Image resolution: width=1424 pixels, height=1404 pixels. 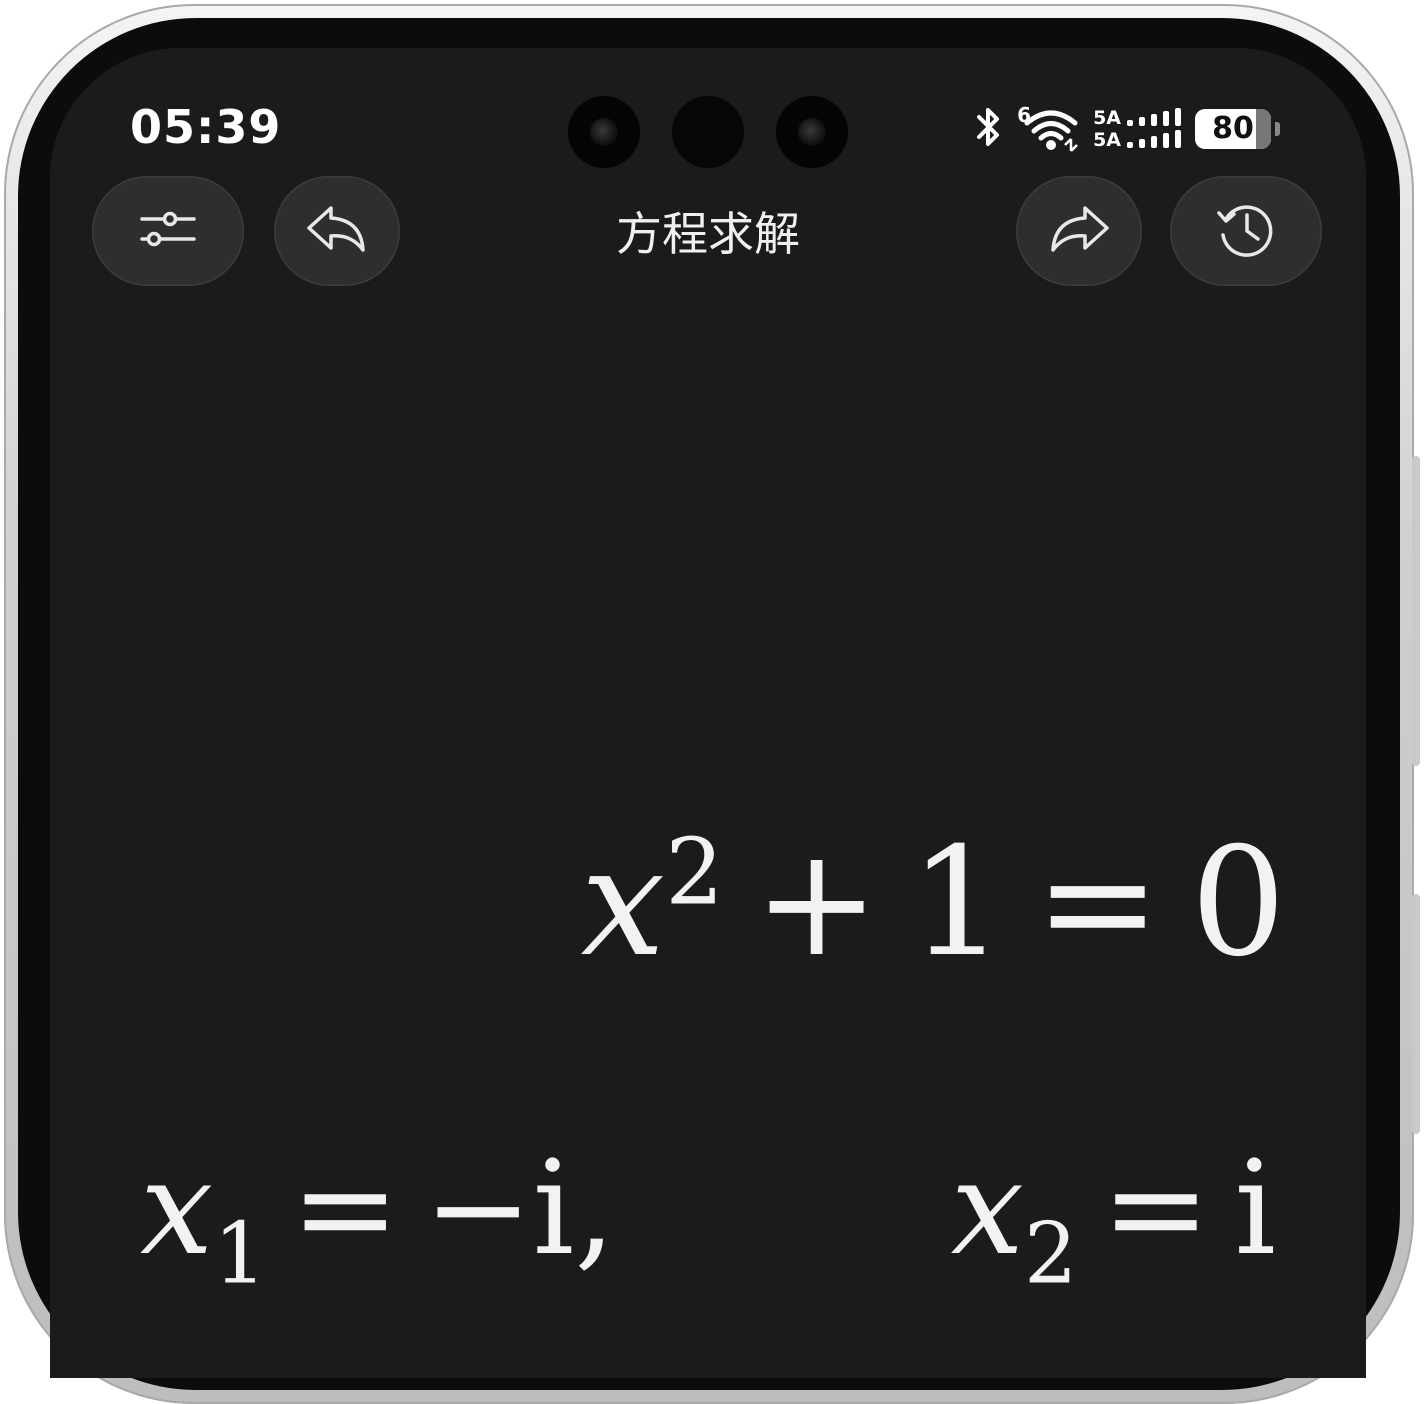 What do you see at coordinates (1048, 128) in the screenshot?
I see `wifi-icon: 6` at bounding box center [1048, 128].